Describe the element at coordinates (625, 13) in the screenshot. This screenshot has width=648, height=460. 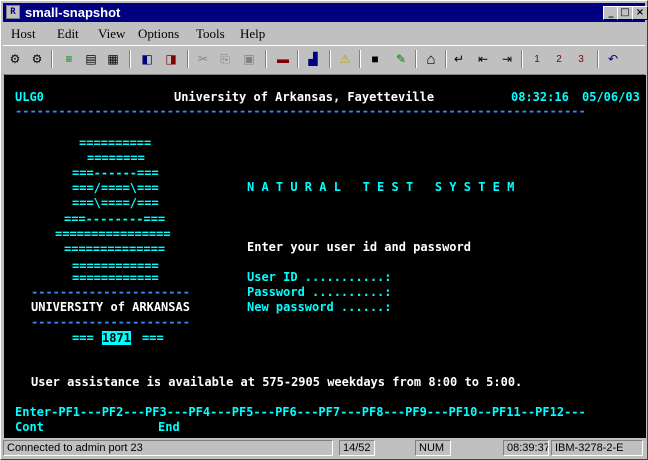
I see `maximize-button: □` at that location.